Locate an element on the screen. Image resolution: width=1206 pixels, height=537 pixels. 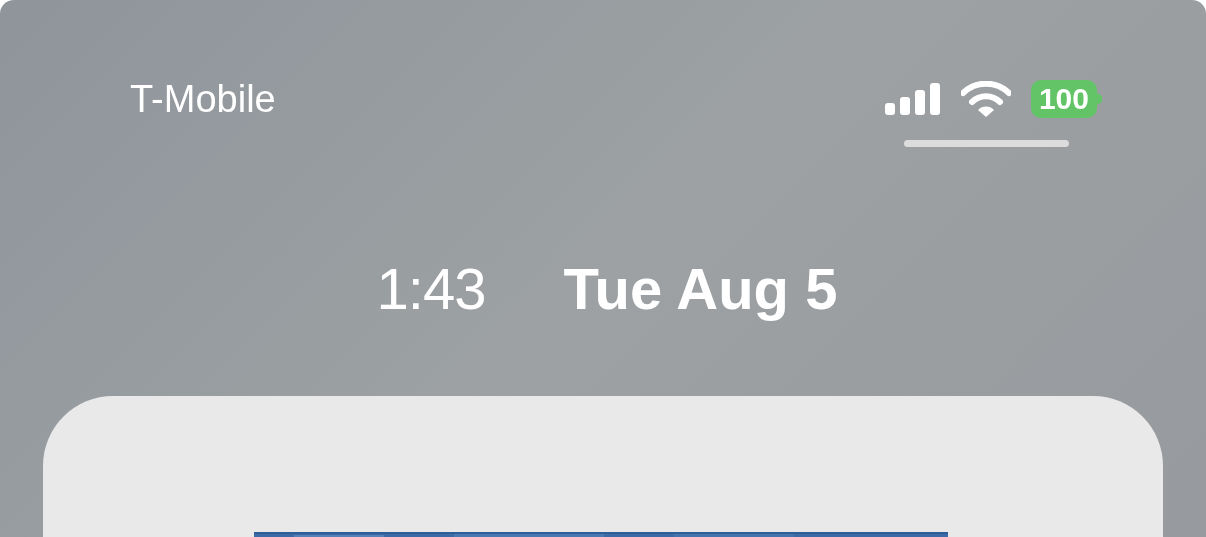
wifi-icon is located at coordinates (985, 99).